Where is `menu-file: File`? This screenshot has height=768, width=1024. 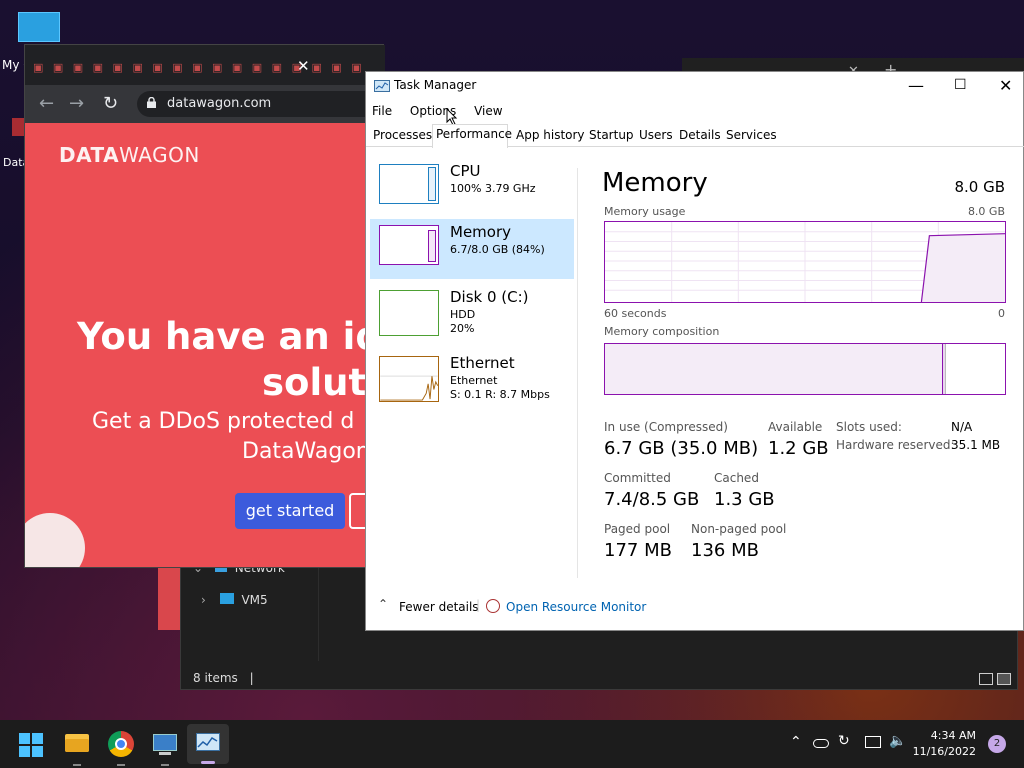
menu-file: File is located at coordinates (382, 111).